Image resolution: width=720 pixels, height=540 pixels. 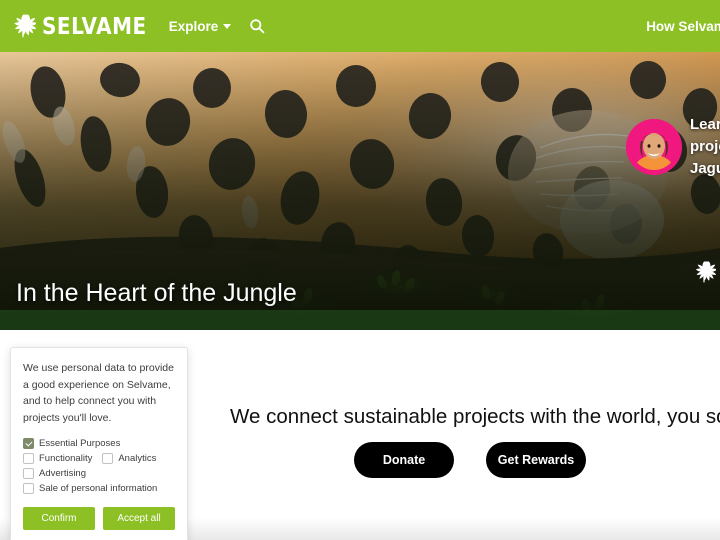 What do you see at coordinates (683, 26) in the screenshot?
I see `nav-link-how-selvame-works: How Selvame Works` at bounding box center [683, 26].